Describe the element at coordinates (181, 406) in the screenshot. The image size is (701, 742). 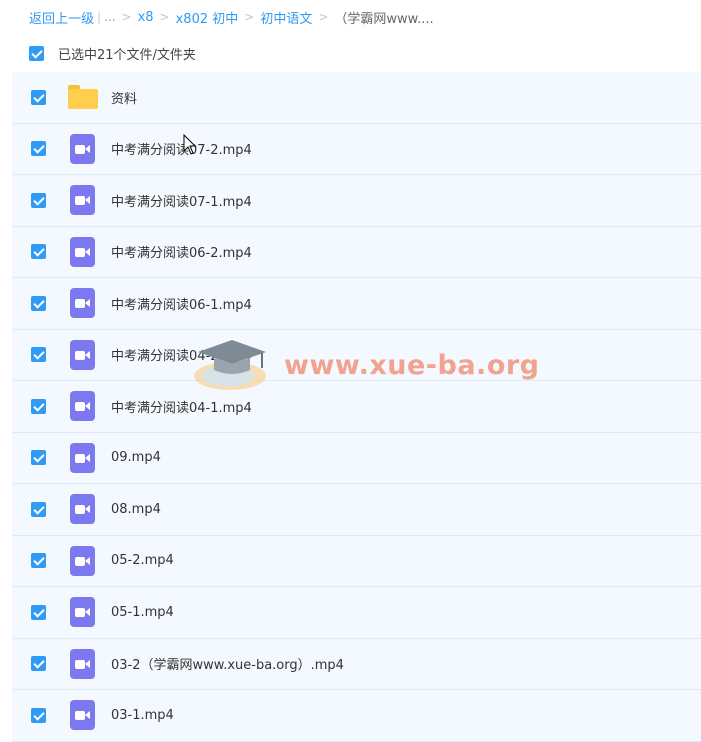
I see `file-name: 中考满分阅读04-1.mp4` at that location.